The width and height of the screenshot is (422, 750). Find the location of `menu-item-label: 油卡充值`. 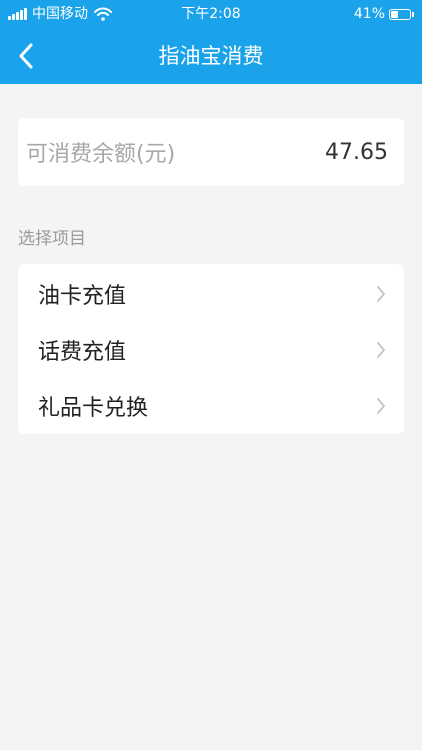

menu-item-label: 油卡充值 is located at coordinates (82, 296).